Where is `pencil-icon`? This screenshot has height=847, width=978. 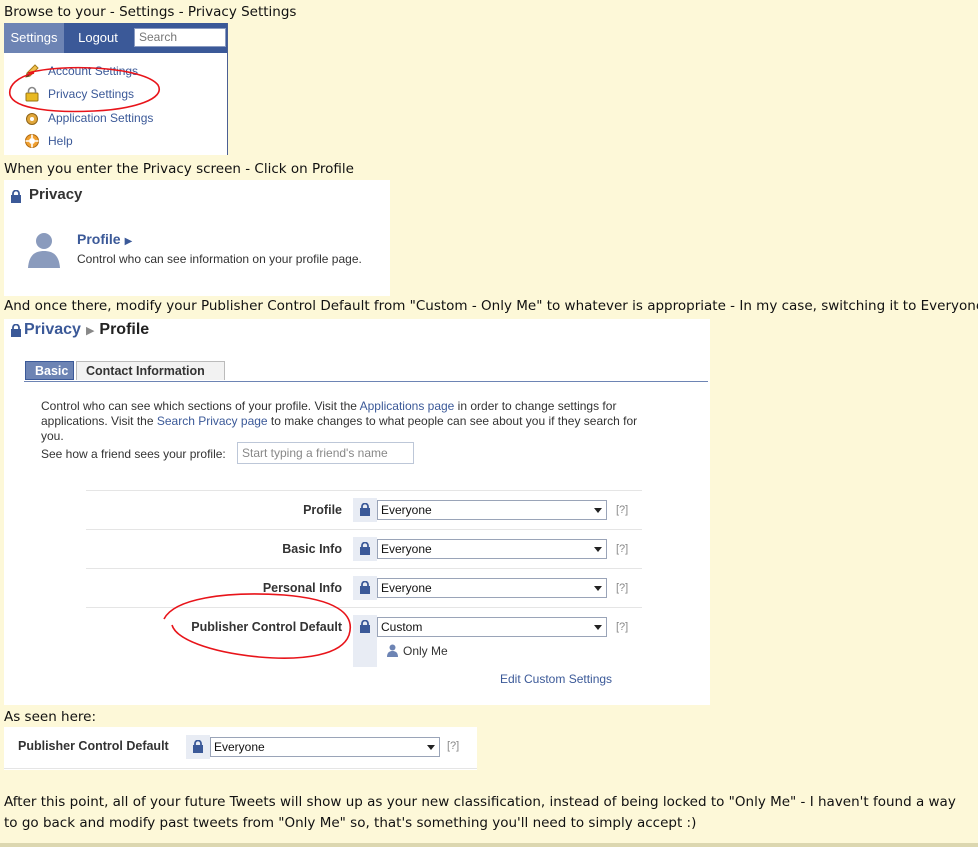
pencil-icon is located at coordinates (32, 71).